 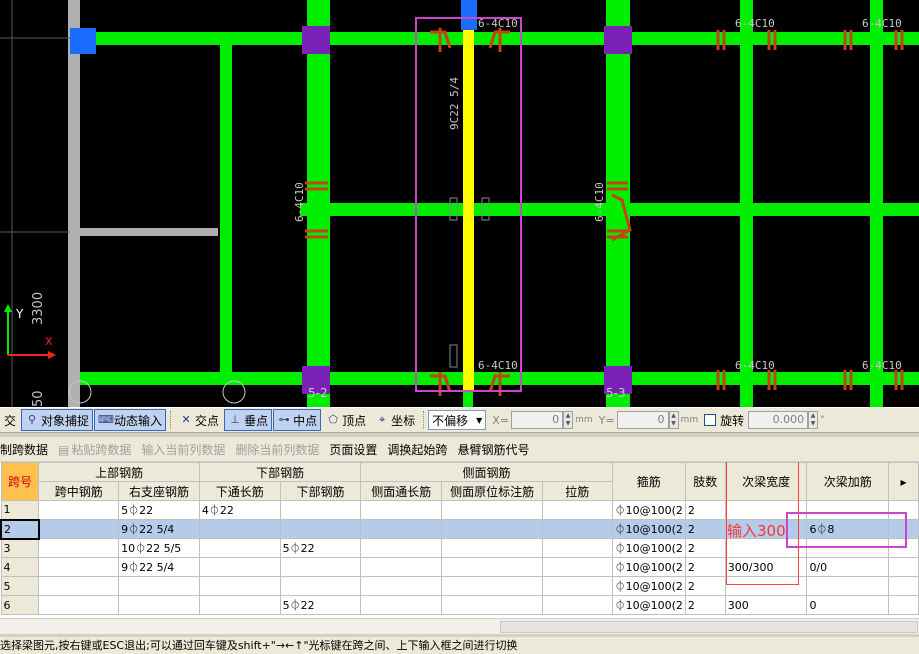 I want to click on width-cell: 300, so click(x=766, y=605).